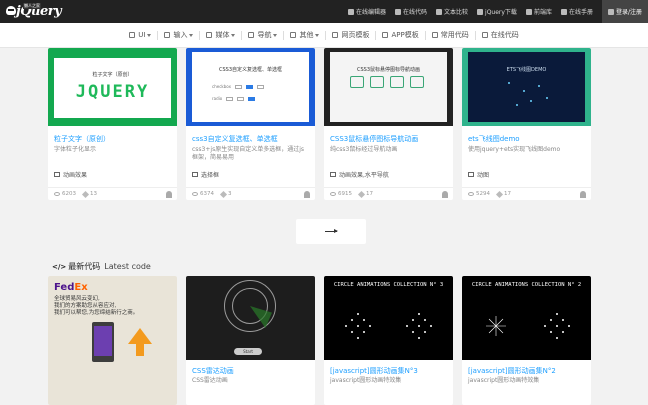 The image size is (648, 405). Describe the element at coordinates (140, 350) in the screenshot. I see `arrow-stem-graphic` at that location.